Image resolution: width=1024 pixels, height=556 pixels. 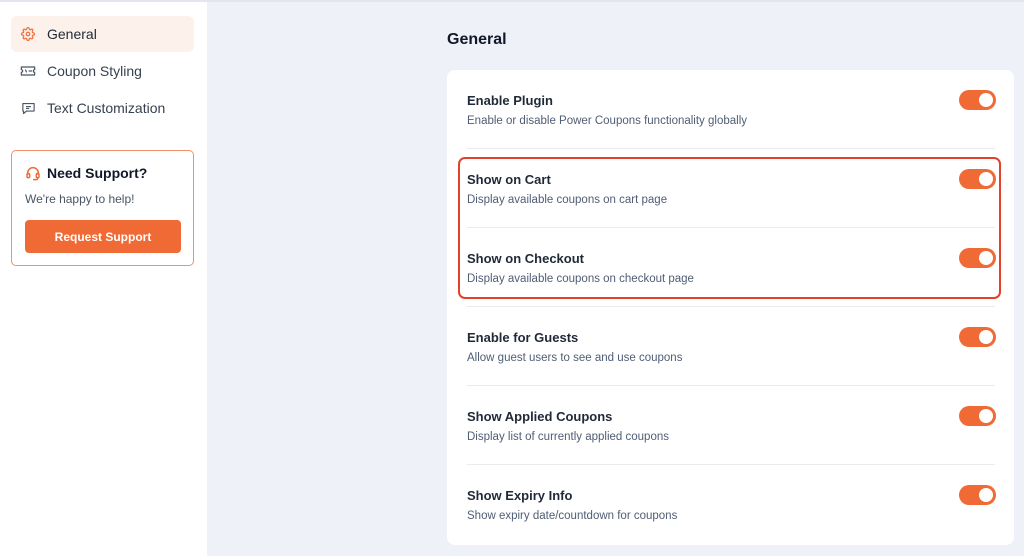 I want to click on sidebar-item-label: Coupon Styling, so click(x=94, y=71).